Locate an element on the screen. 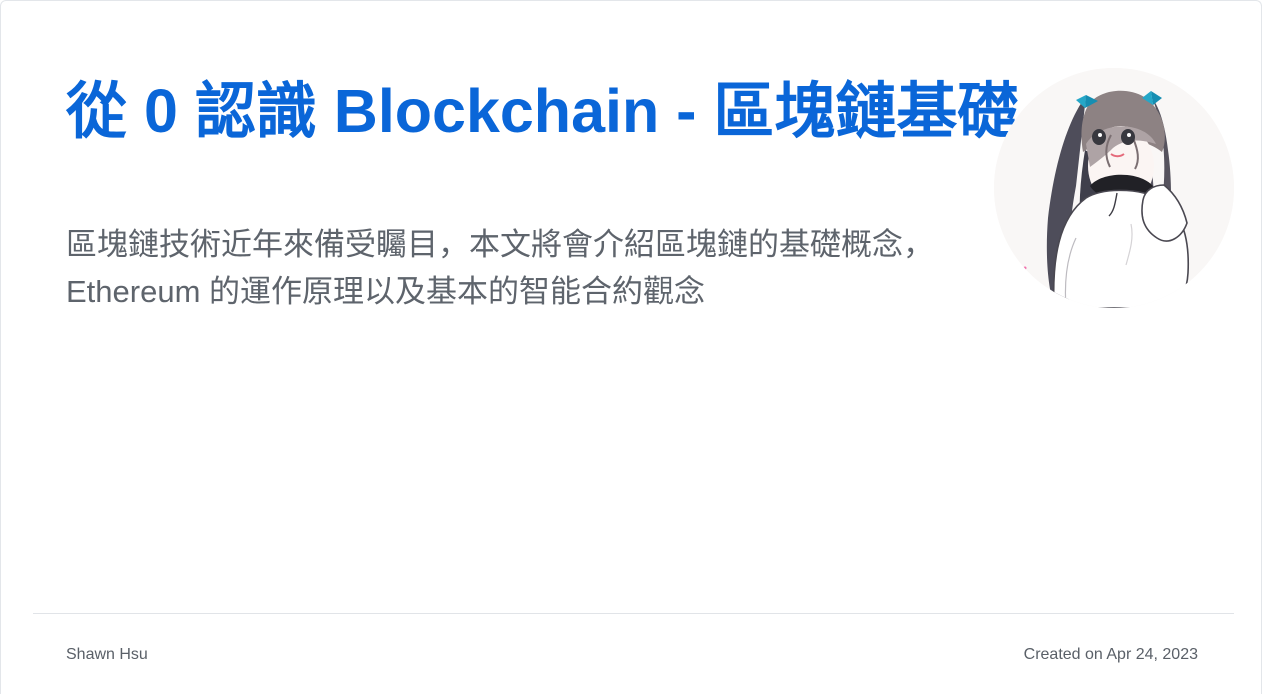 This screenshot has width=1264, height=694. post-title: 從 0 認識 Blockchain - 區塊鏈基礎 is located at coordinates (542, 111).